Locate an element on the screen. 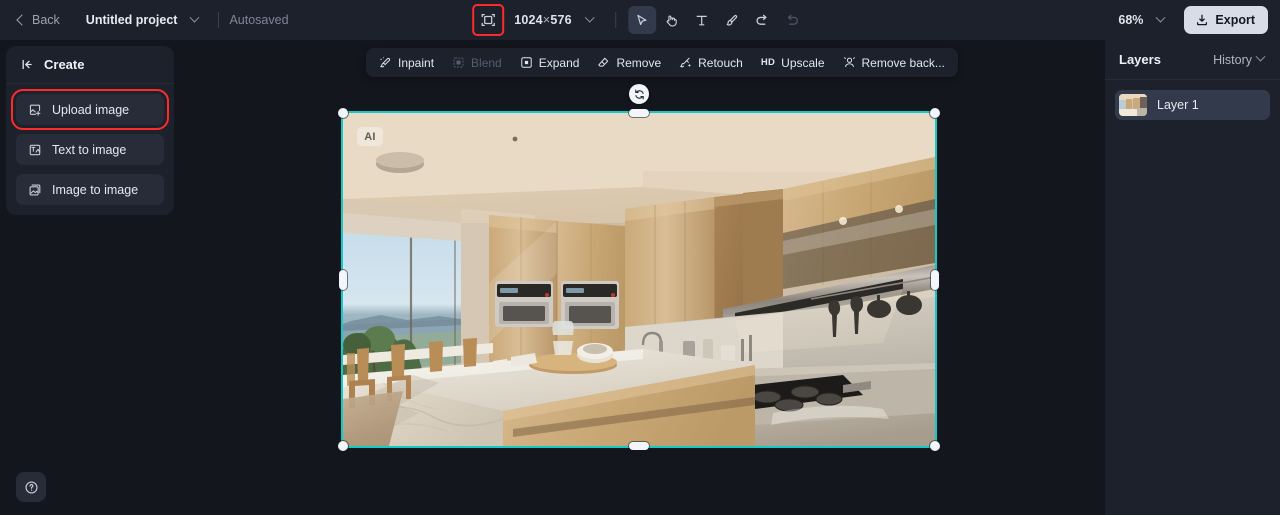 The height and width of the screenshot is (515, 1280). remove-icon is located at coordinates (603, 62).